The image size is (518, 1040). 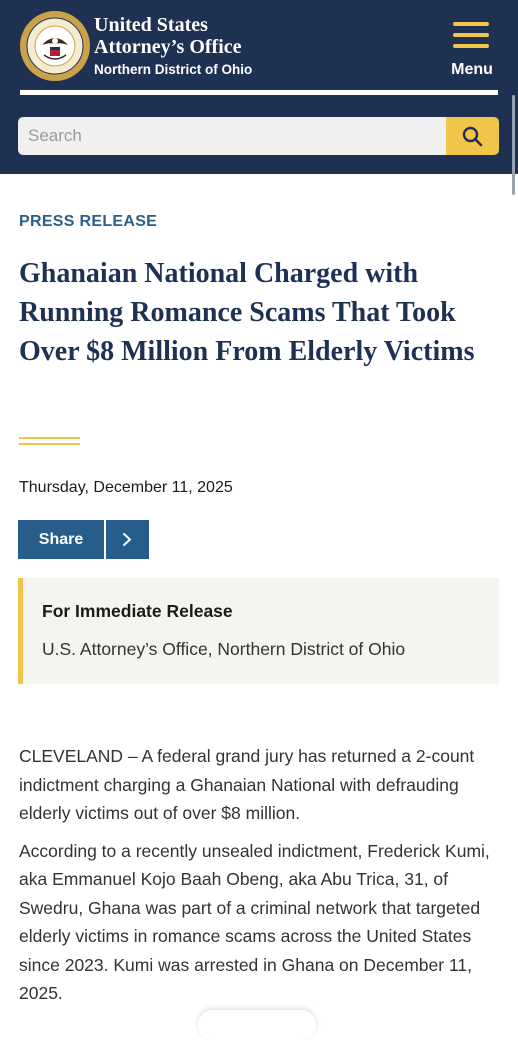 What do you see at coordinates (232, 136) in the screenshot?
I see `search-input` at bounding box center [232, 136].